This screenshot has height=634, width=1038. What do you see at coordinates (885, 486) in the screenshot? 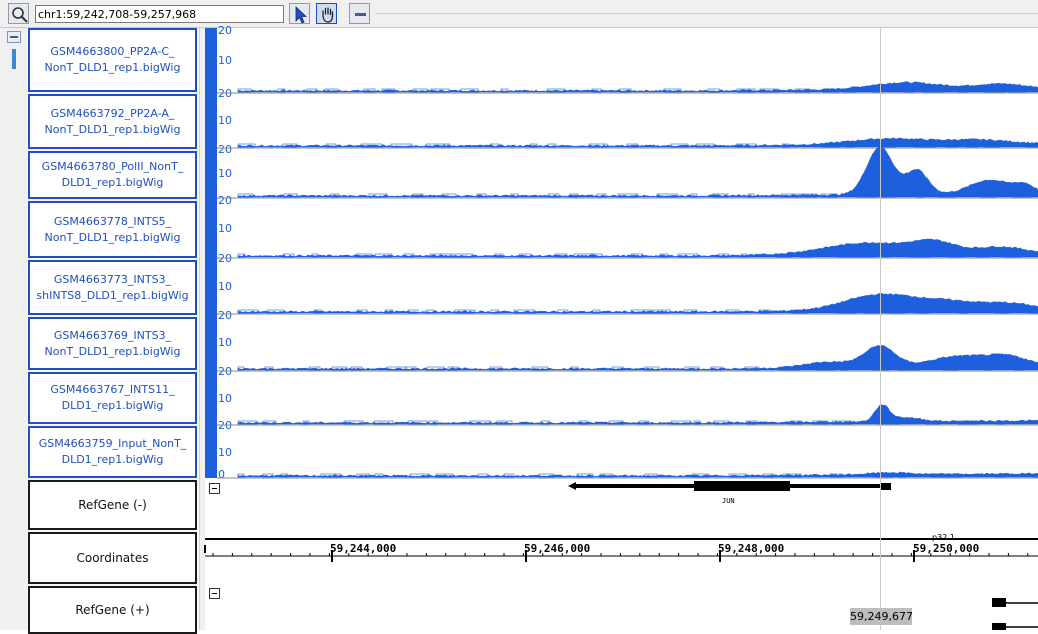
I see `gene-utr` at bounding box center [885, 486].